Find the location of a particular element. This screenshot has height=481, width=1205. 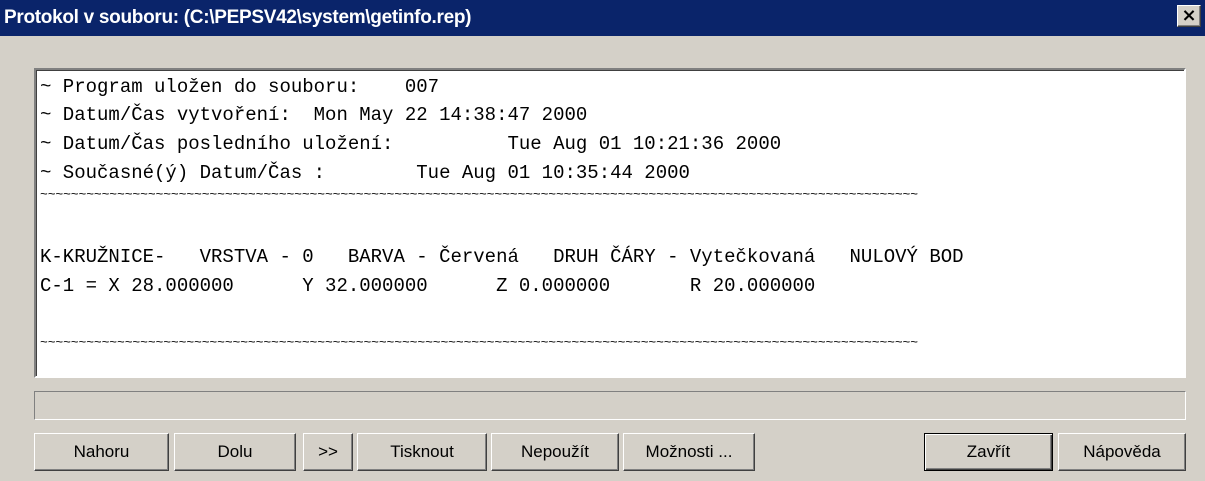

print-button: Tisknout is located at coordinates (422, 452).